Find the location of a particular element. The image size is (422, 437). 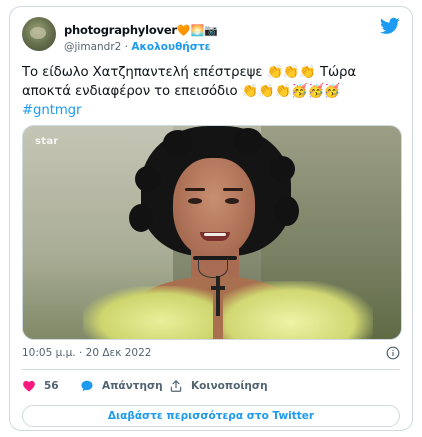

share-icon is located at coordinates (176, 386).